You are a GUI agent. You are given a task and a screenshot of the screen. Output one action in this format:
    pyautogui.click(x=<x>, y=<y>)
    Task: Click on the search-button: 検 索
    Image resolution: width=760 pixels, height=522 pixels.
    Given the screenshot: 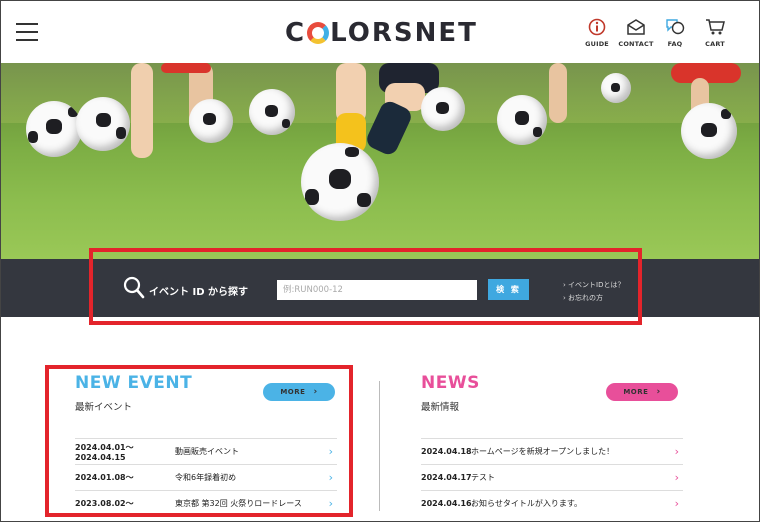 What is the action you would take?
    pyautogui.click(x=508, y=289)
    